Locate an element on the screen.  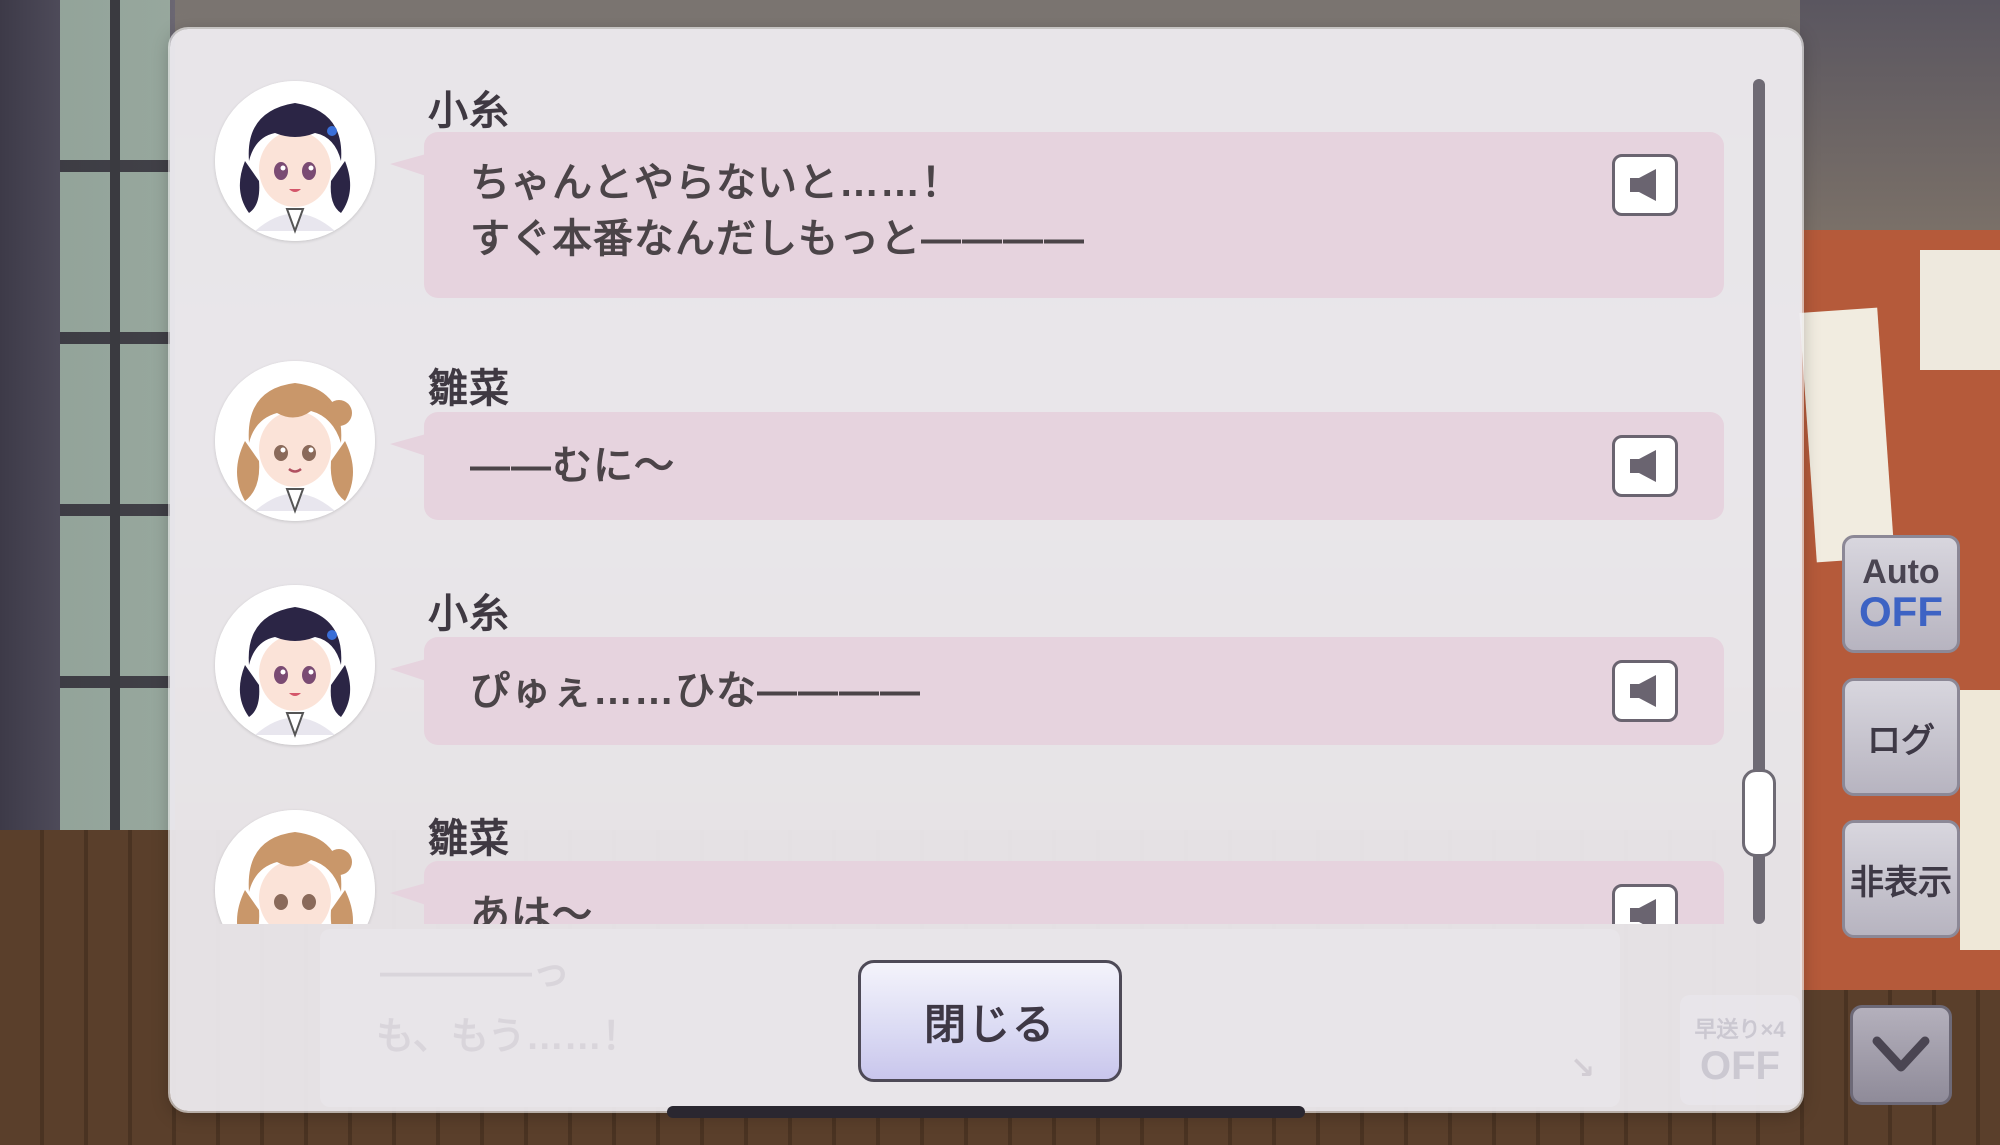
message-bubble: ――むに～ is located at coordinates (1057, 466).